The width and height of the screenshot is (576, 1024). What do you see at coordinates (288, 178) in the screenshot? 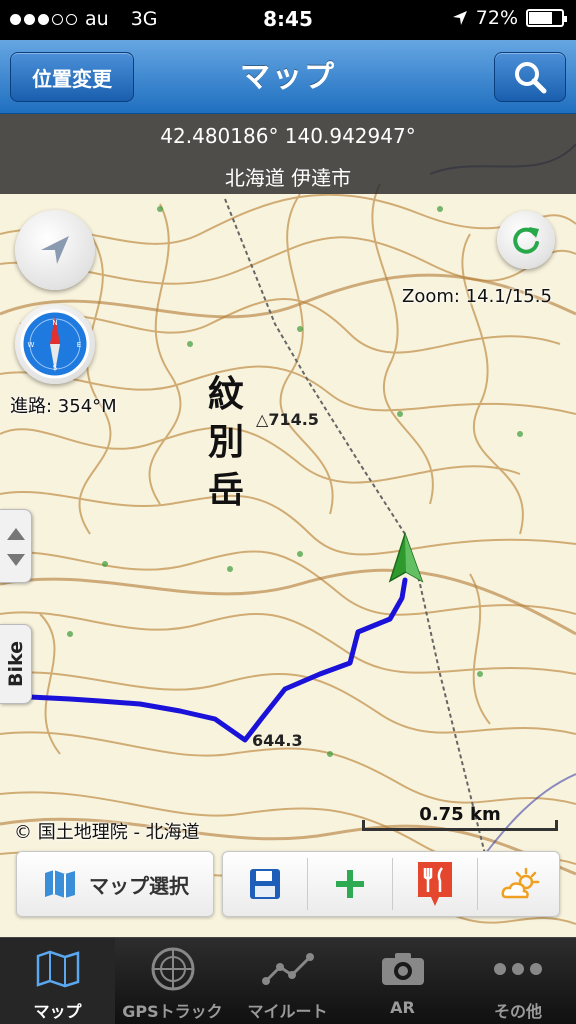
I see `place-label: 北海道 伊達市` at bounding box center [288, 178].